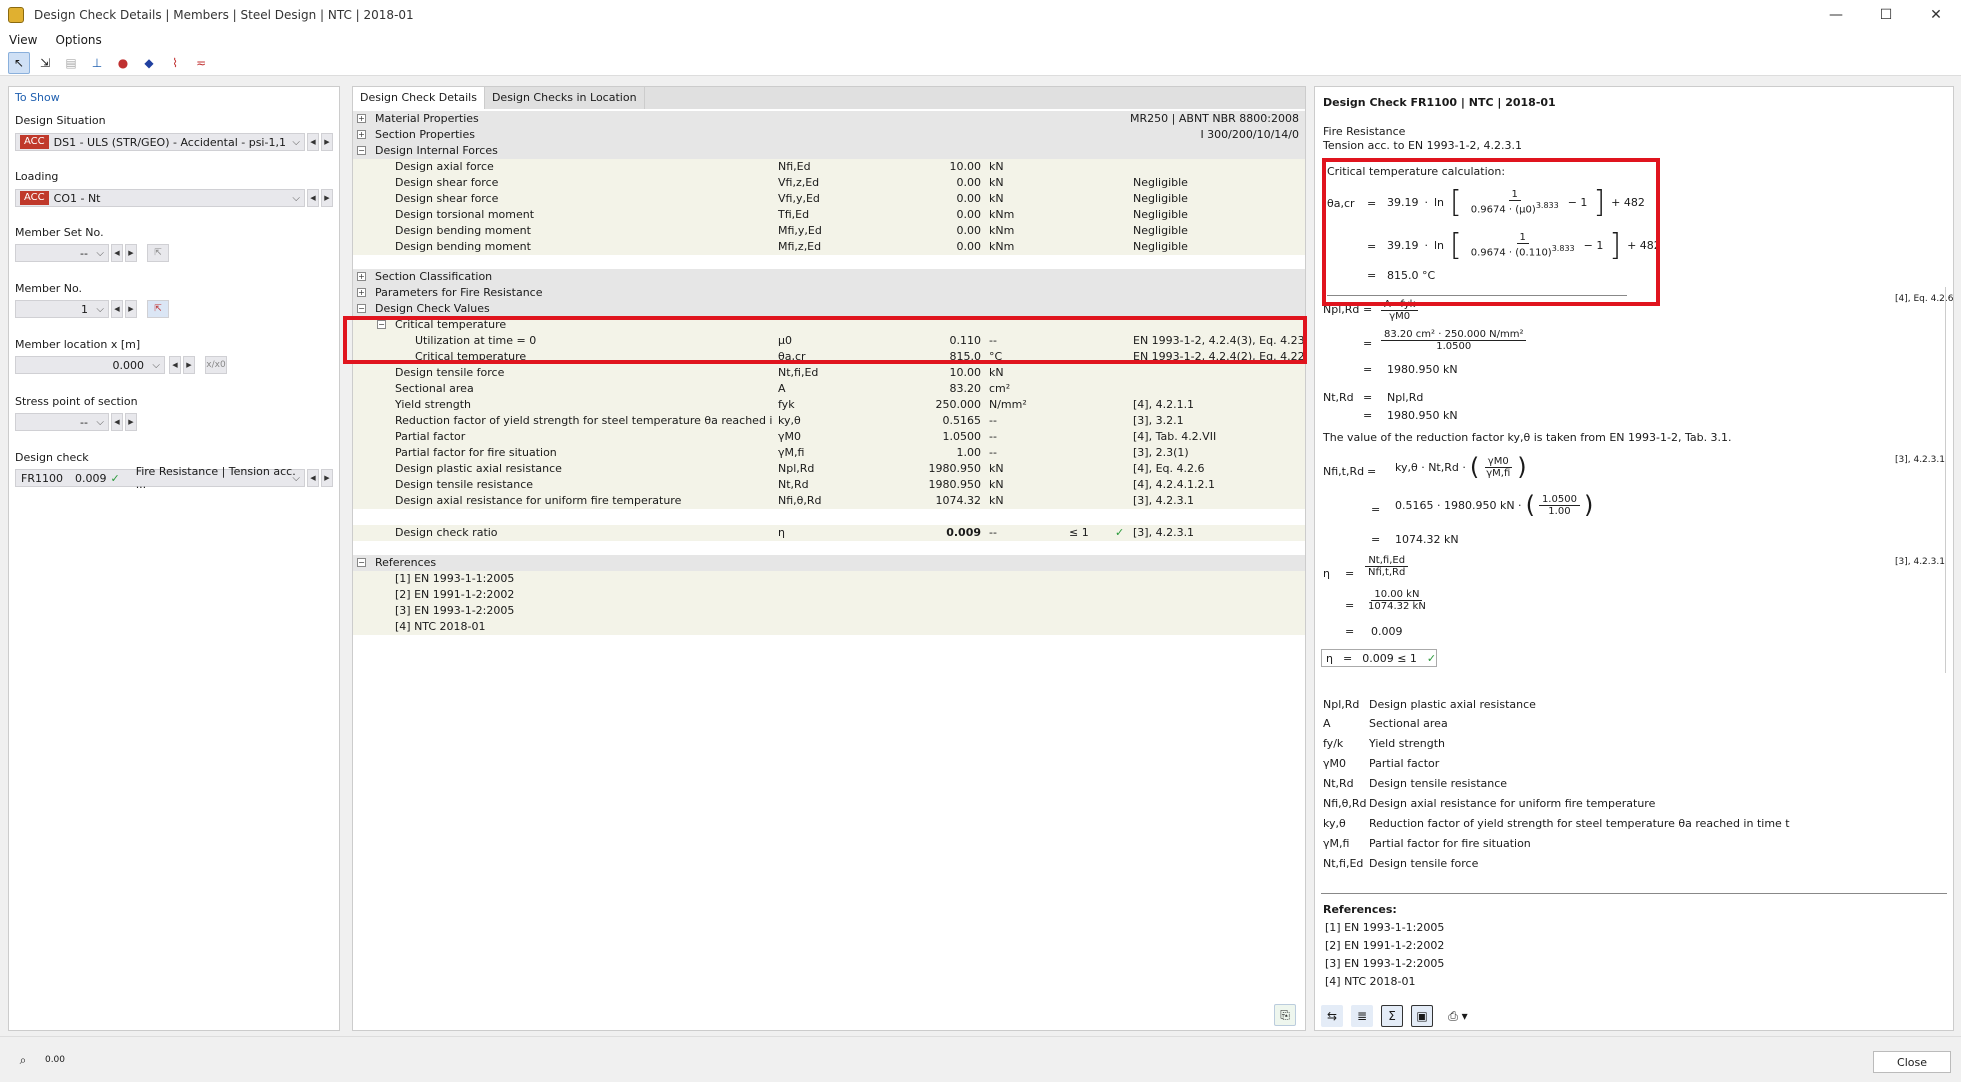 The image size is (1961, 1082). Describe the element at coordinates (829, 135) in the screenshot. I see `section-section-properties: + Section Properties I 300/200/10/14/0` at that location.